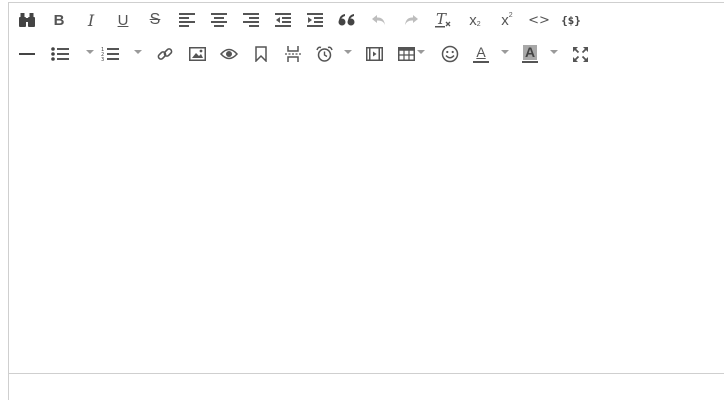 This screenshot has width=724, height=402. I want to click on background-color-swatch, so click(530, 62).